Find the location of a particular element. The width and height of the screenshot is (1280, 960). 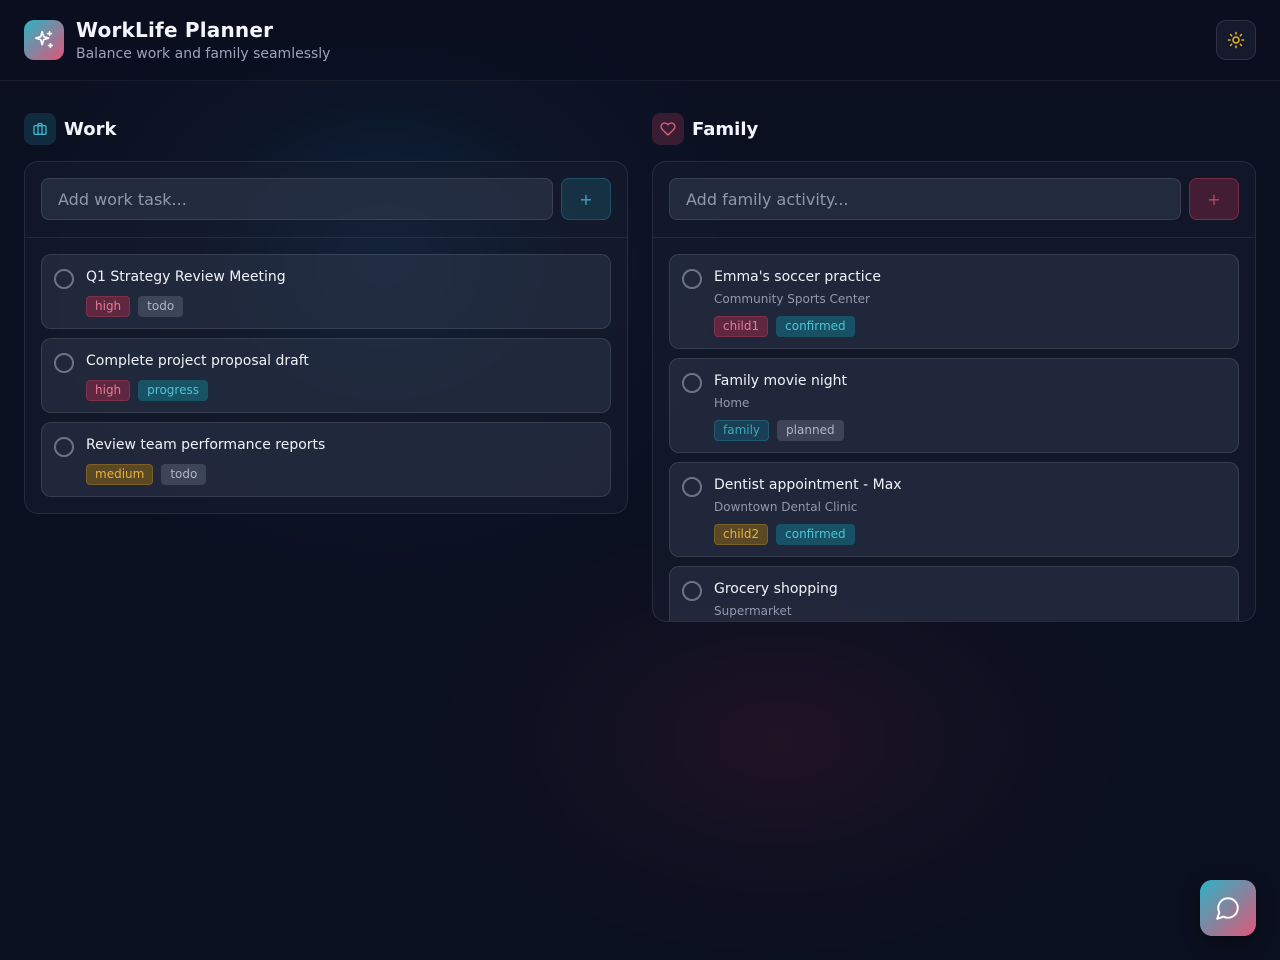

family-heading: Family is located at coordinates (705, 129).